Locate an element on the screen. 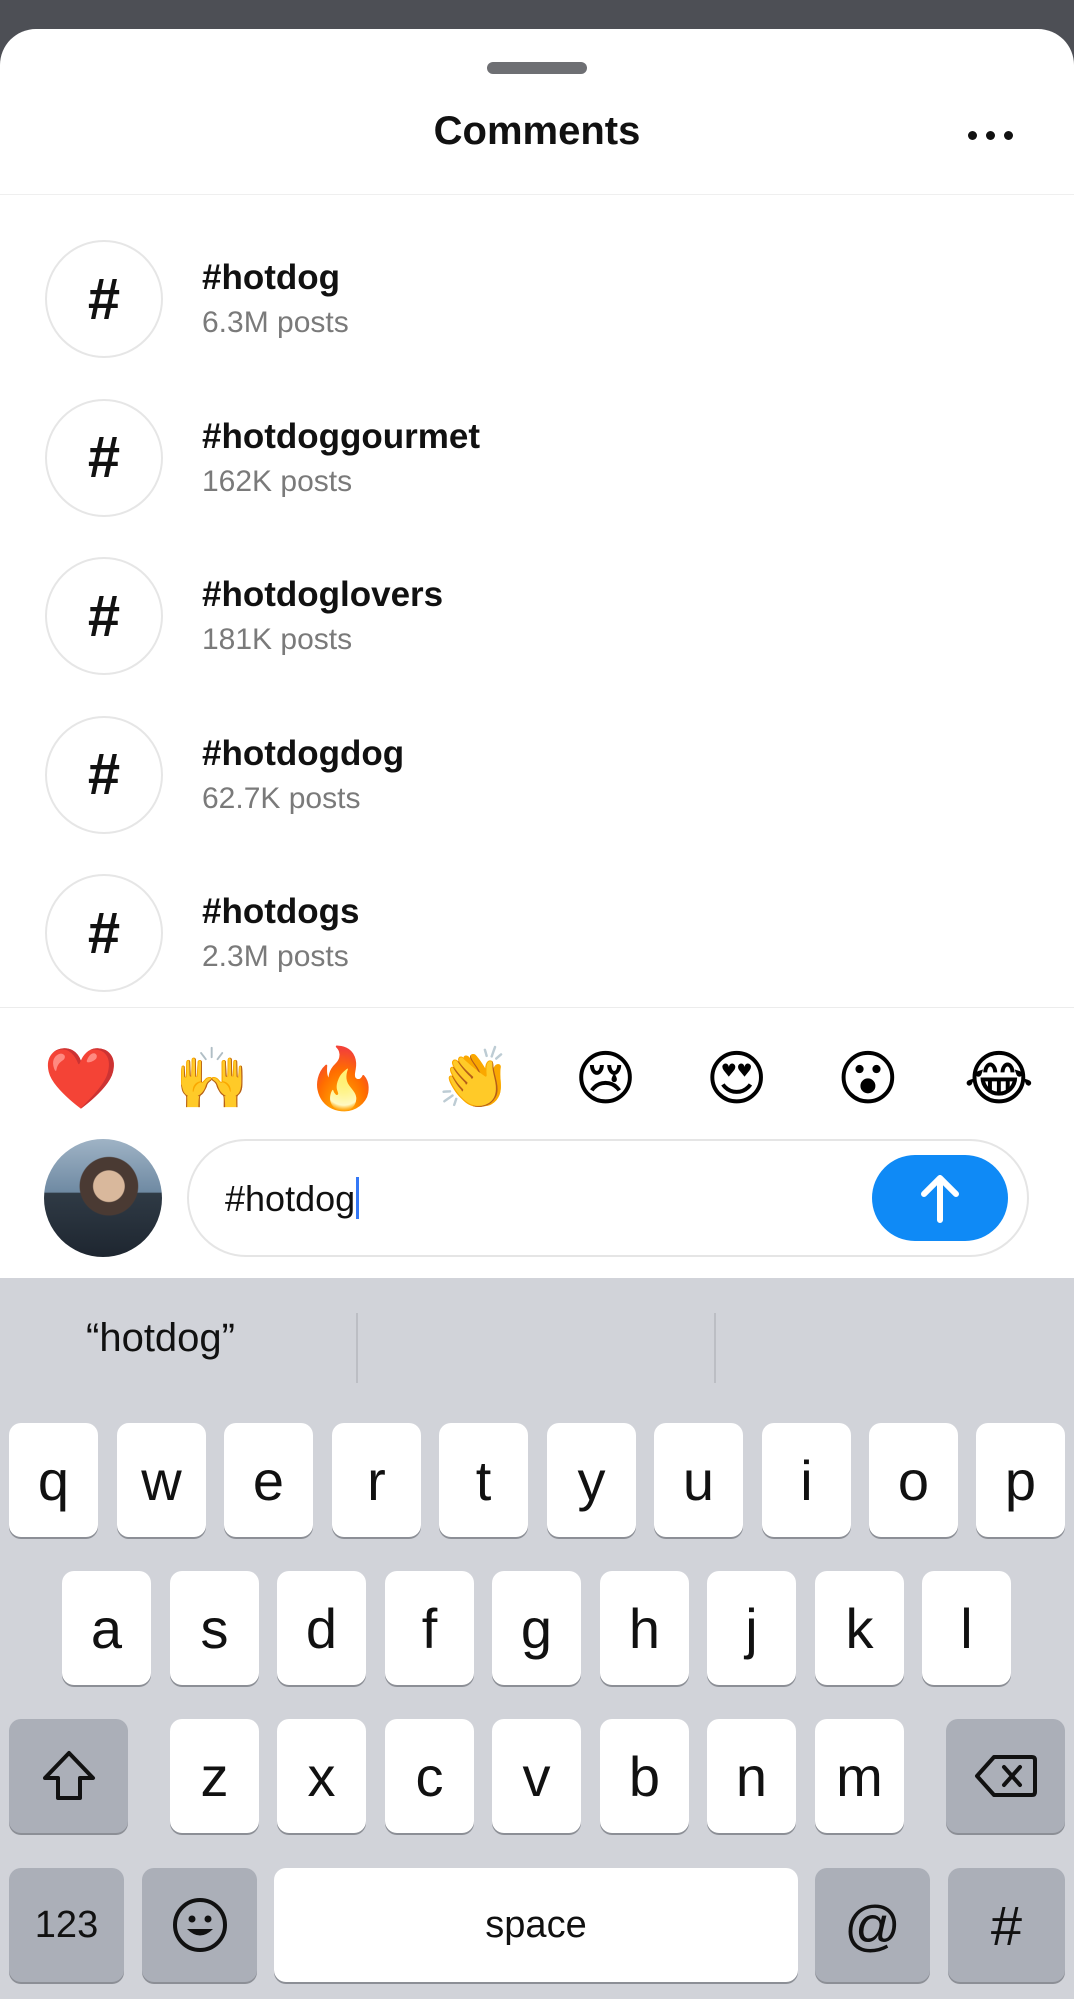 This screenshot has height=1999, width=1074. key-z: z is located at coordinates (214, 1776).